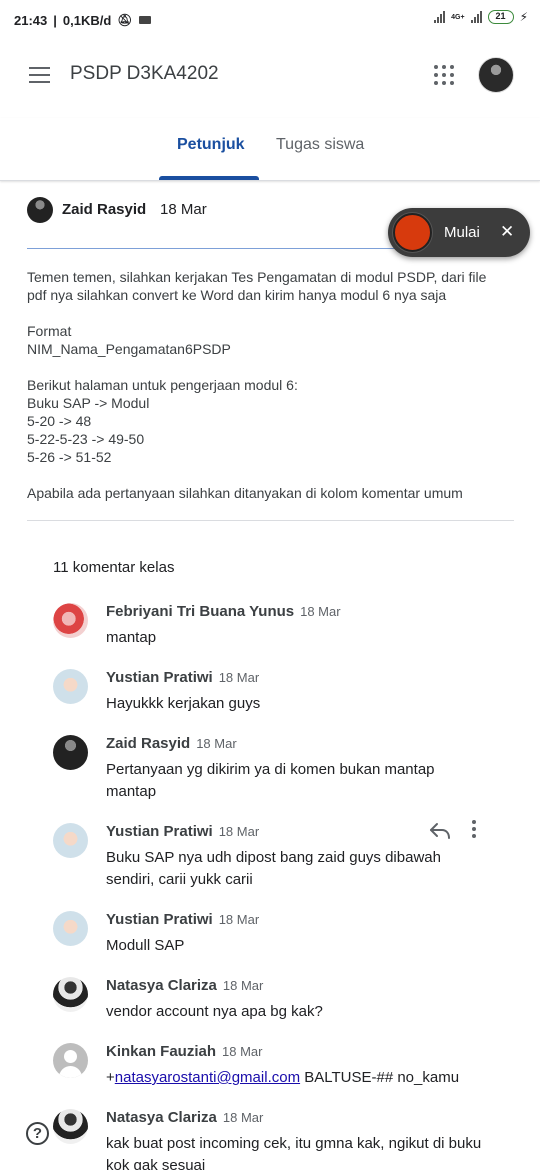  Describe the element at coordinates (31, 20) in the screenshot. I see `status-time: 21:43` at that location.